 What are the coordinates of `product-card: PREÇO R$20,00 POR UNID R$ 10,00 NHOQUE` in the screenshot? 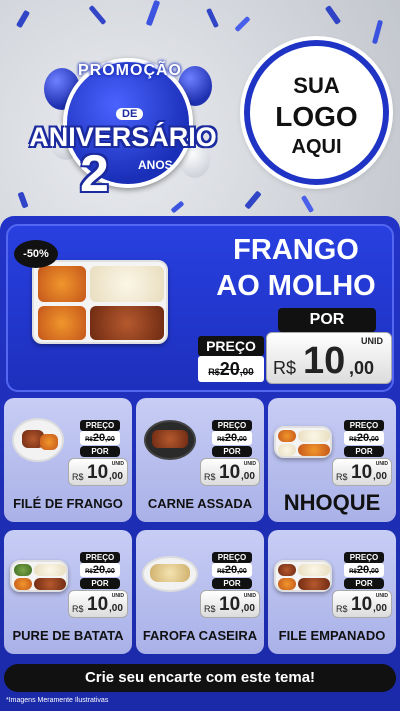 It's located at (332, 460).